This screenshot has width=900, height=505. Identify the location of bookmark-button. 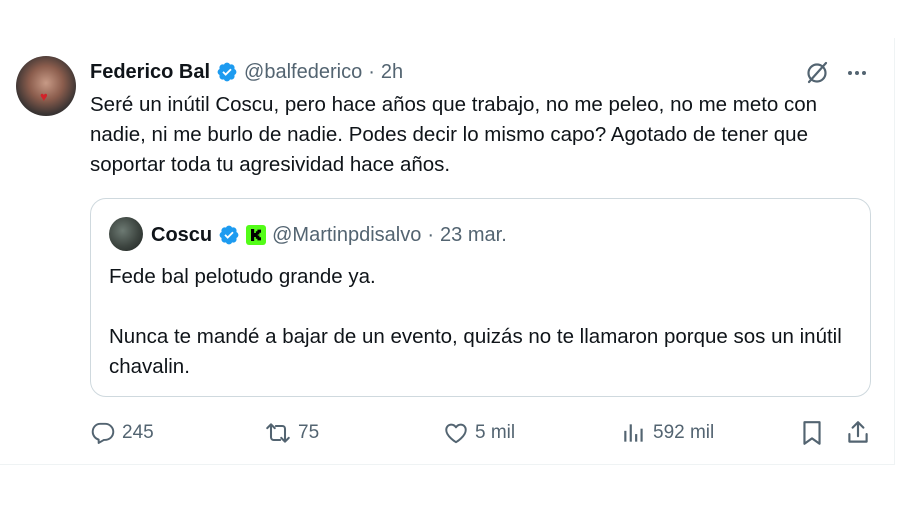
(812, 433).